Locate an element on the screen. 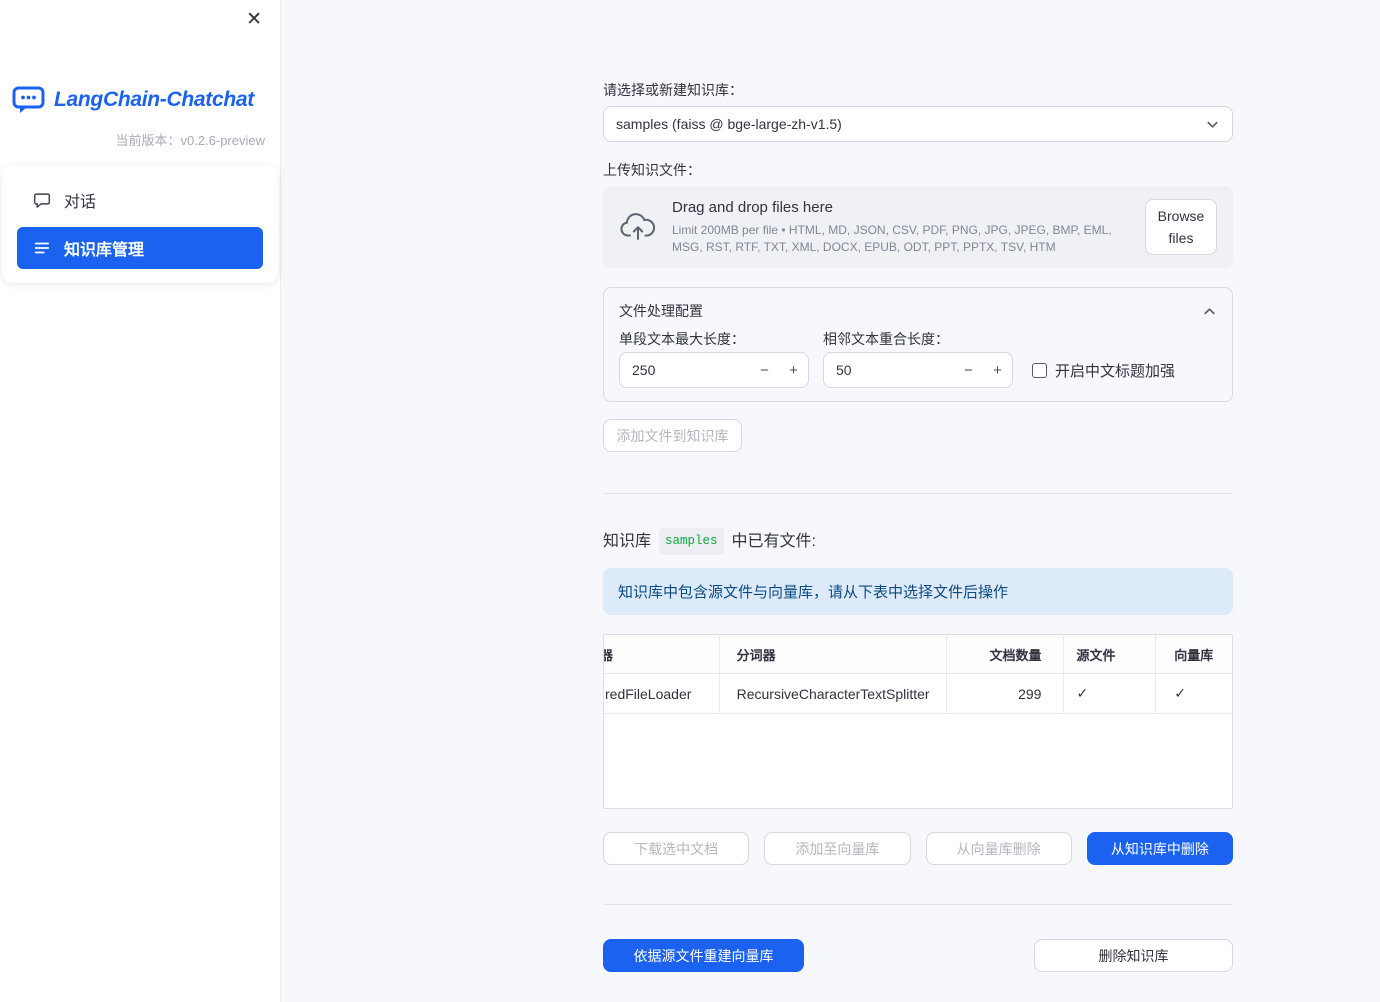 This screenshot has height=1002, width=1380. kb-suffix-text: 中已有文件: is located at coordinates (773, 541).